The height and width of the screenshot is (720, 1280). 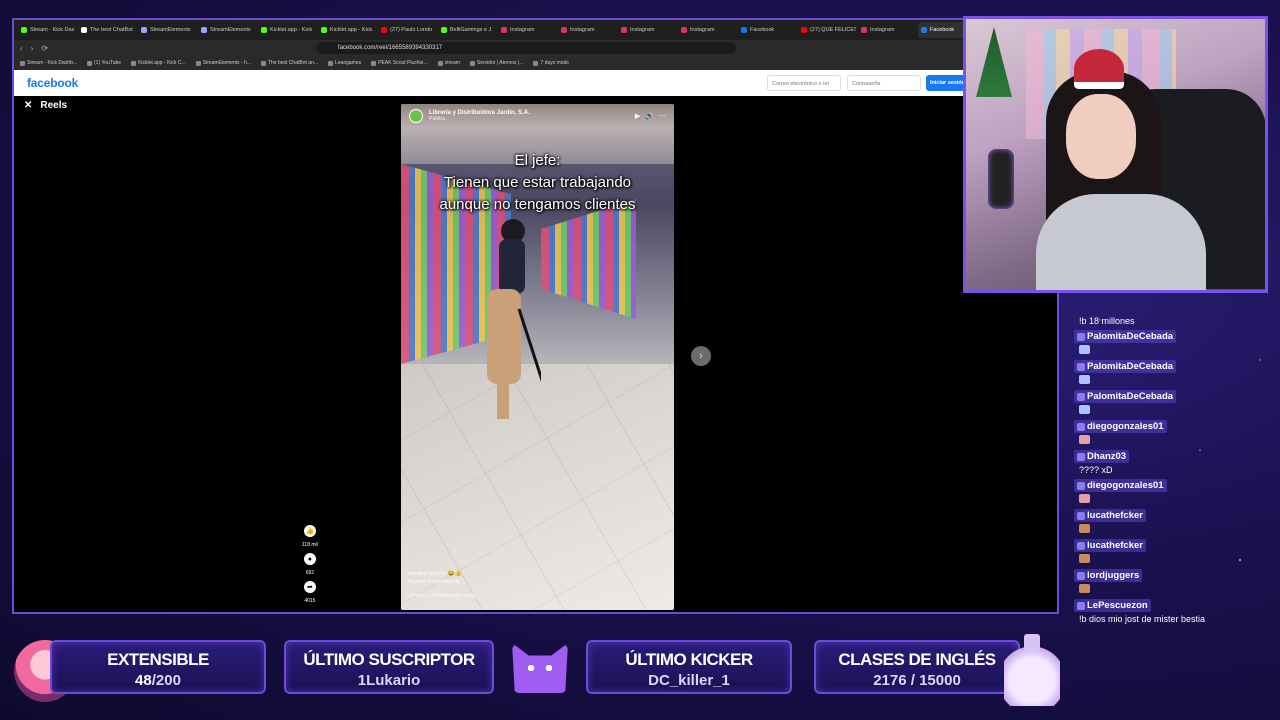 I want to click on reel-actions: 👍 118 mil ● 692 ➦ 4015, so click(x=310, y=564).